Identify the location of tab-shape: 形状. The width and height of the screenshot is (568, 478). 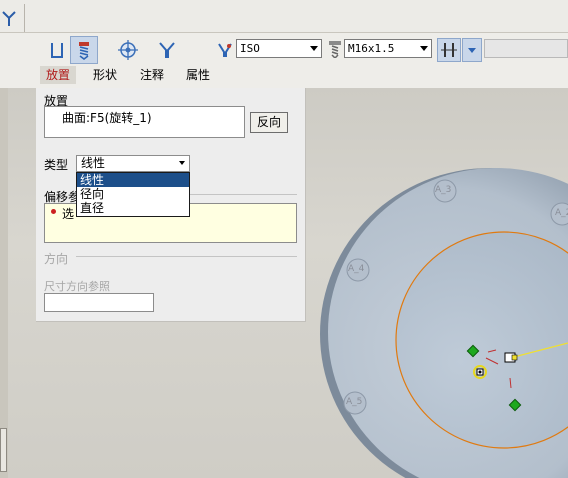
(105, 75).